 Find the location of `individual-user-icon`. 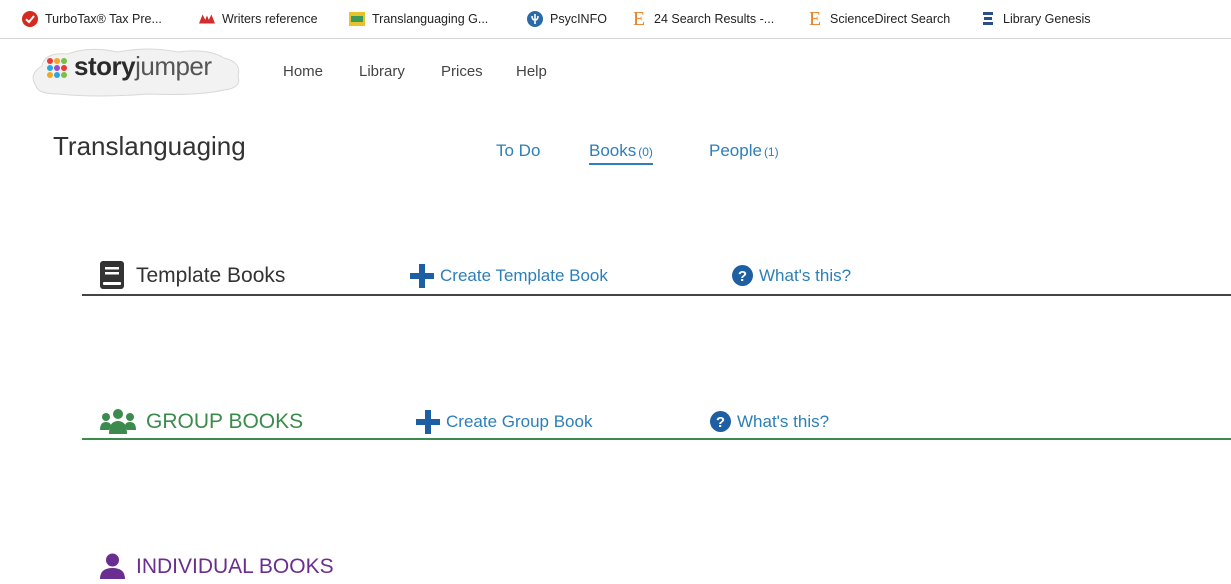

individual-user-icon is located at coordinates (112, 568).